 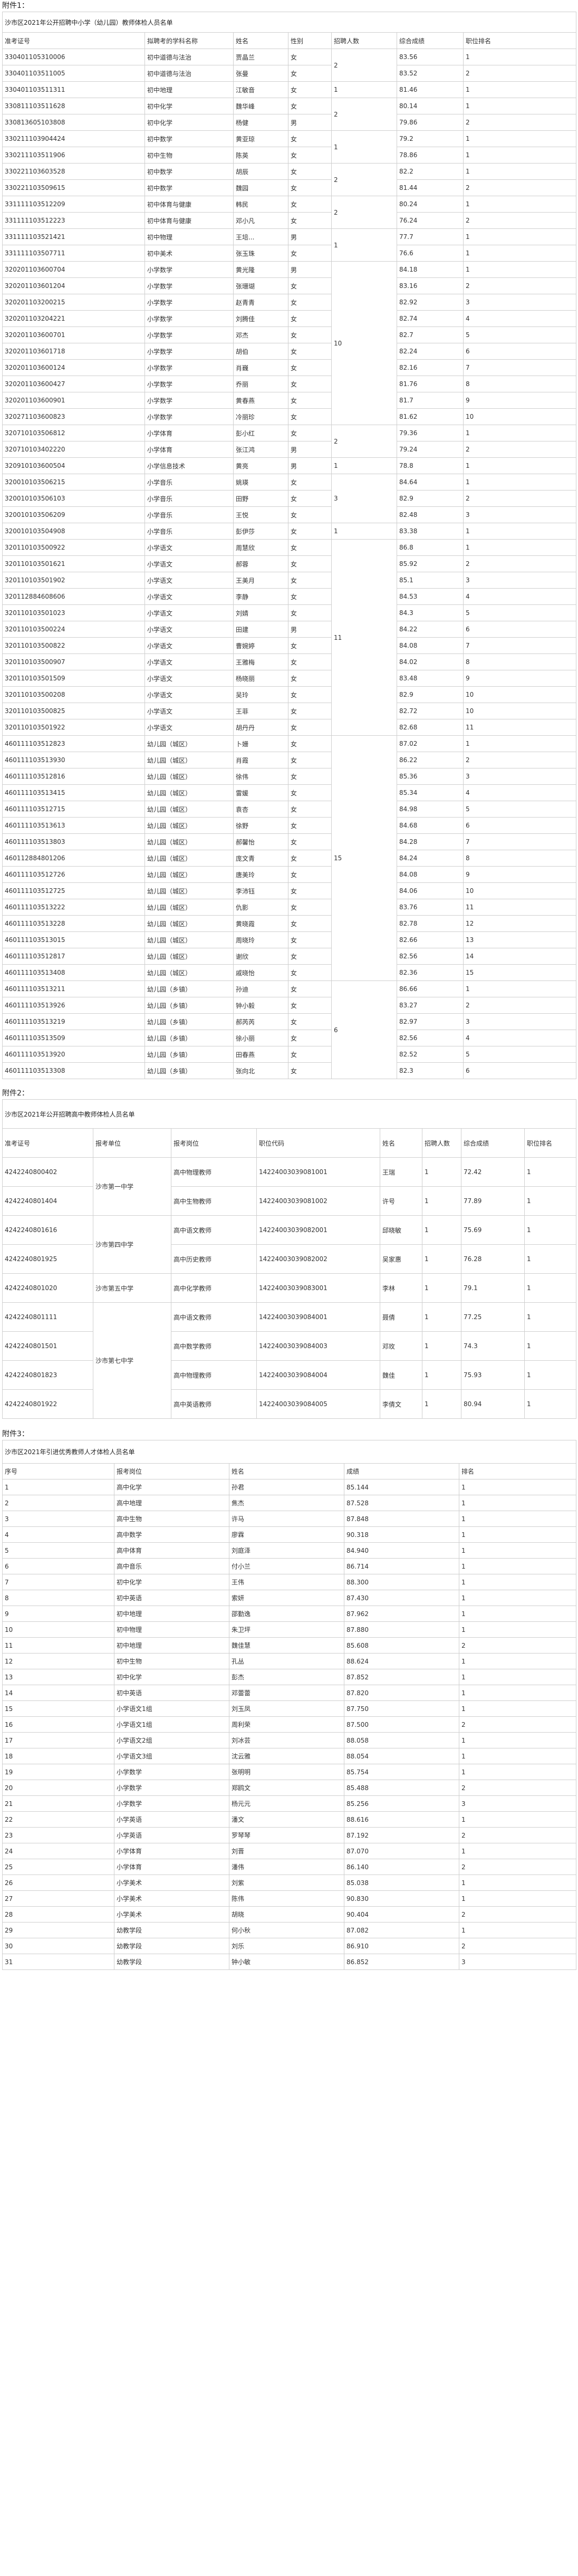 What do you see at coordinates (430, 155) in the screenshot?
I see `table-cell: 78.86` at bounding box center [430, 155].